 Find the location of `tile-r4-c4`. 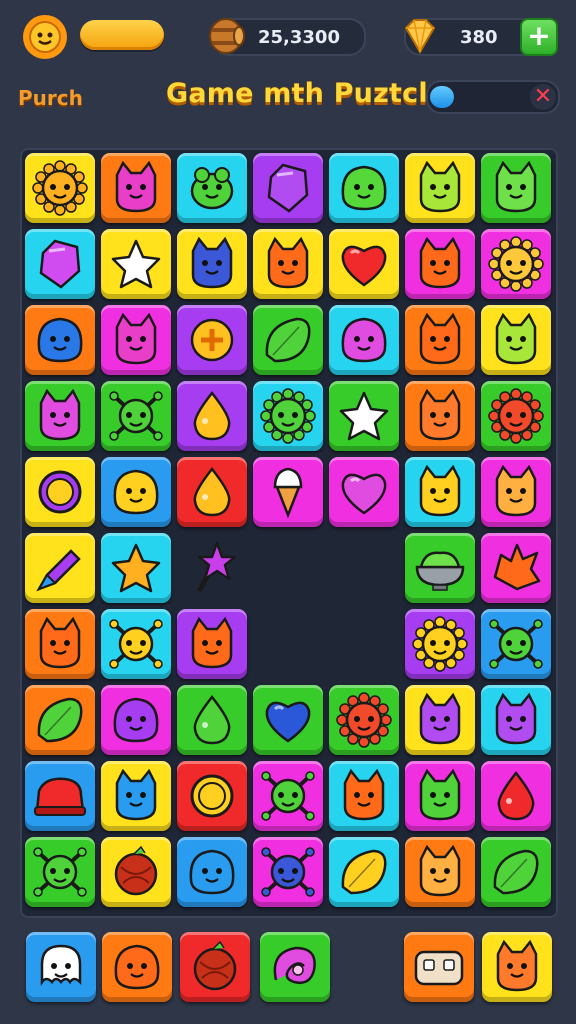

tile-r4-c4 is located at coordinates (288, 416).